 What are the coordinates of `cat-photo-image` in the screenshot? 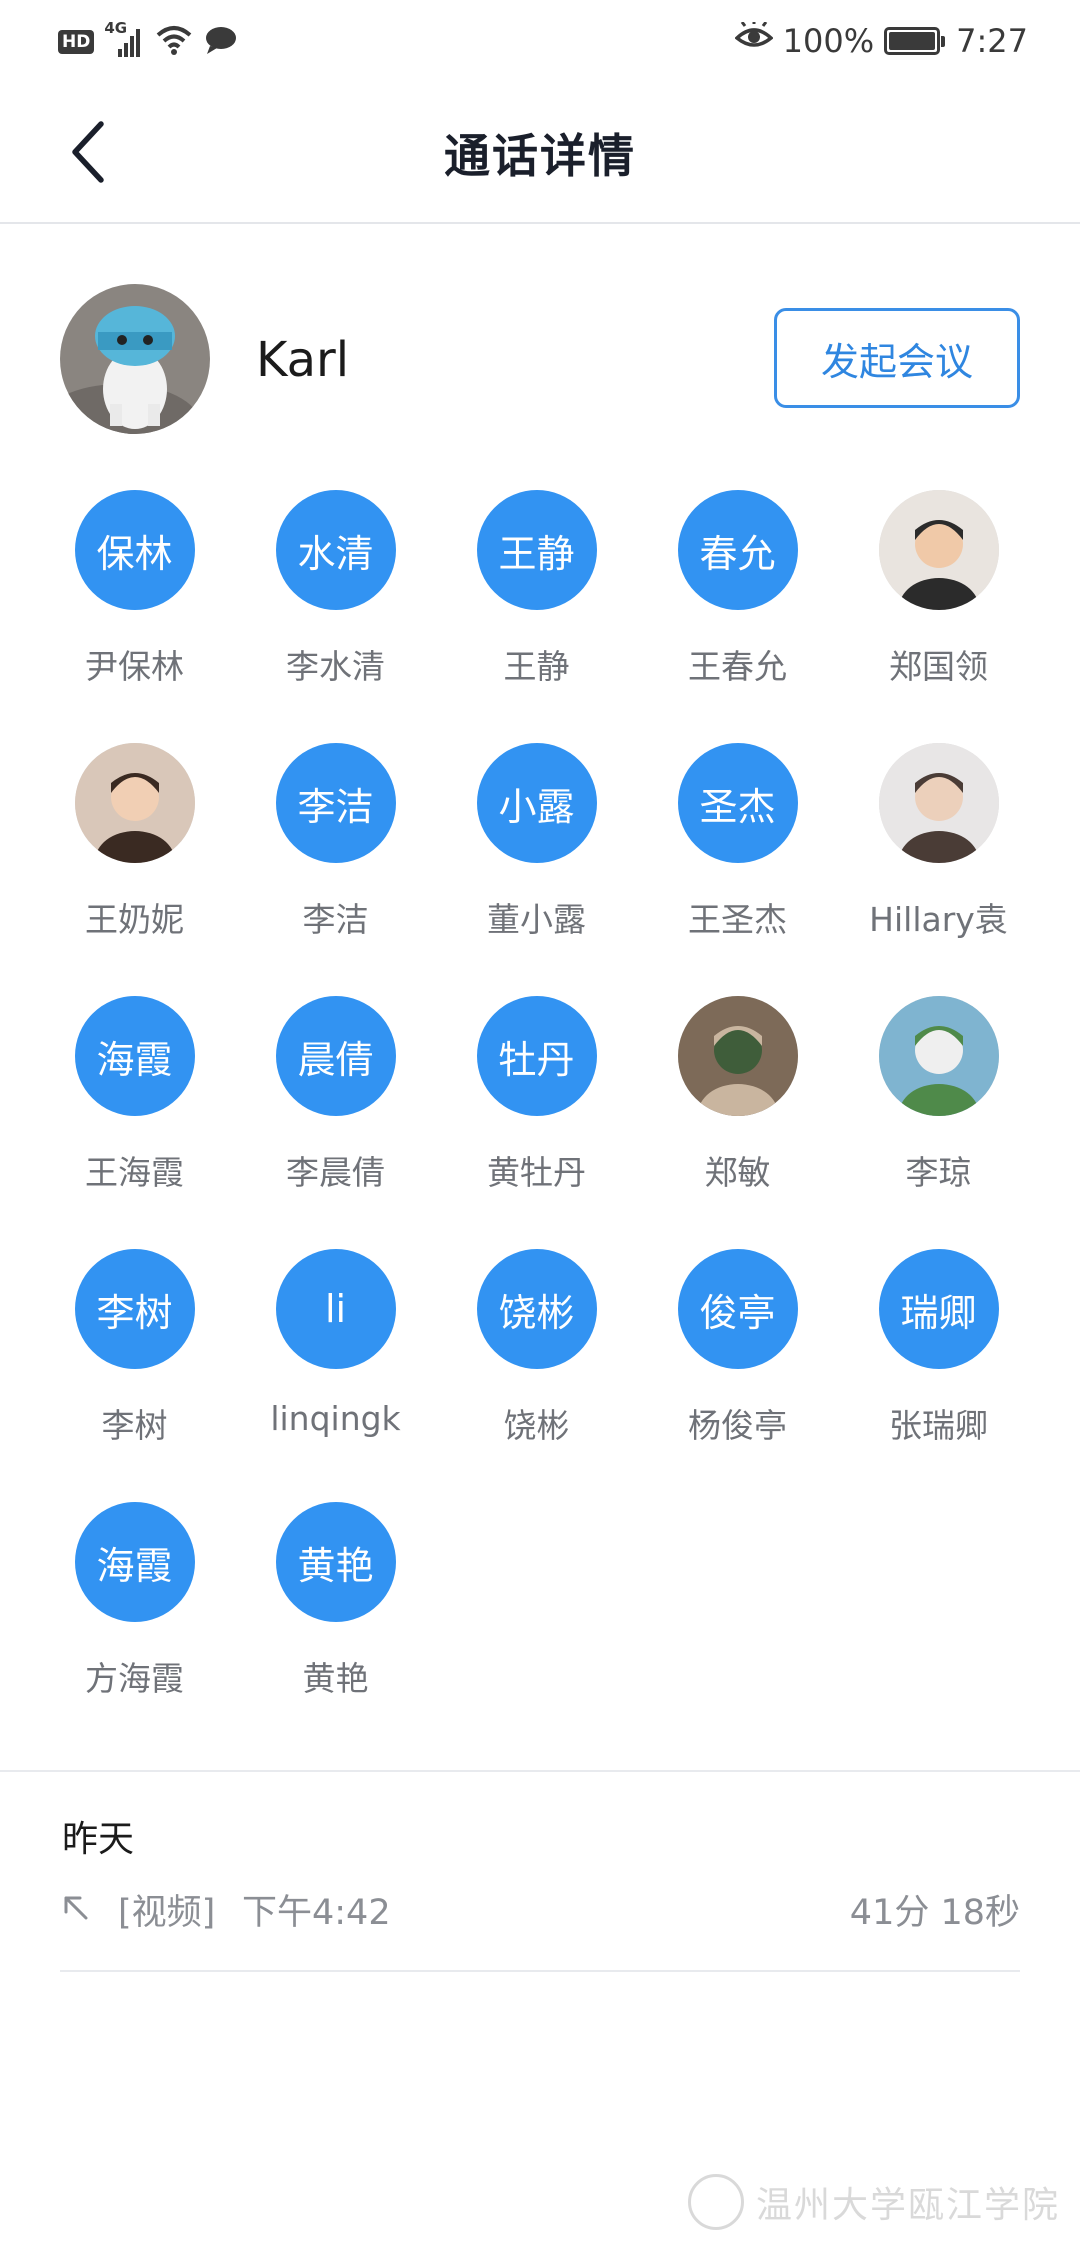 It's located at (135, 359).